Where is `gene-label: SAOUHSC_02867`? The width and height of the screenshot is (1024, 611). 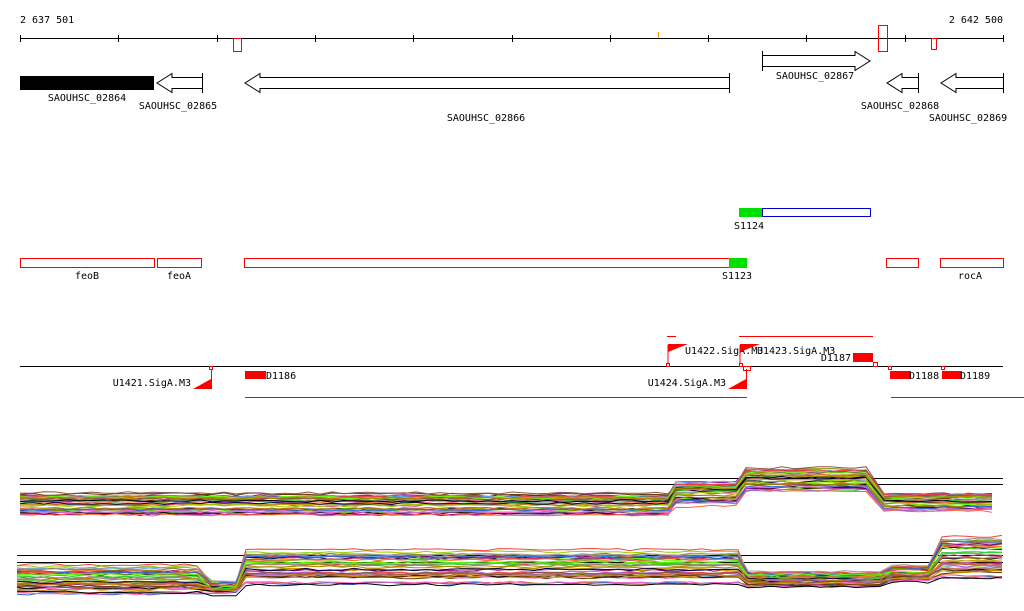
gene-label: SAOUHSC_02867 is located at coordinates (815, 76).